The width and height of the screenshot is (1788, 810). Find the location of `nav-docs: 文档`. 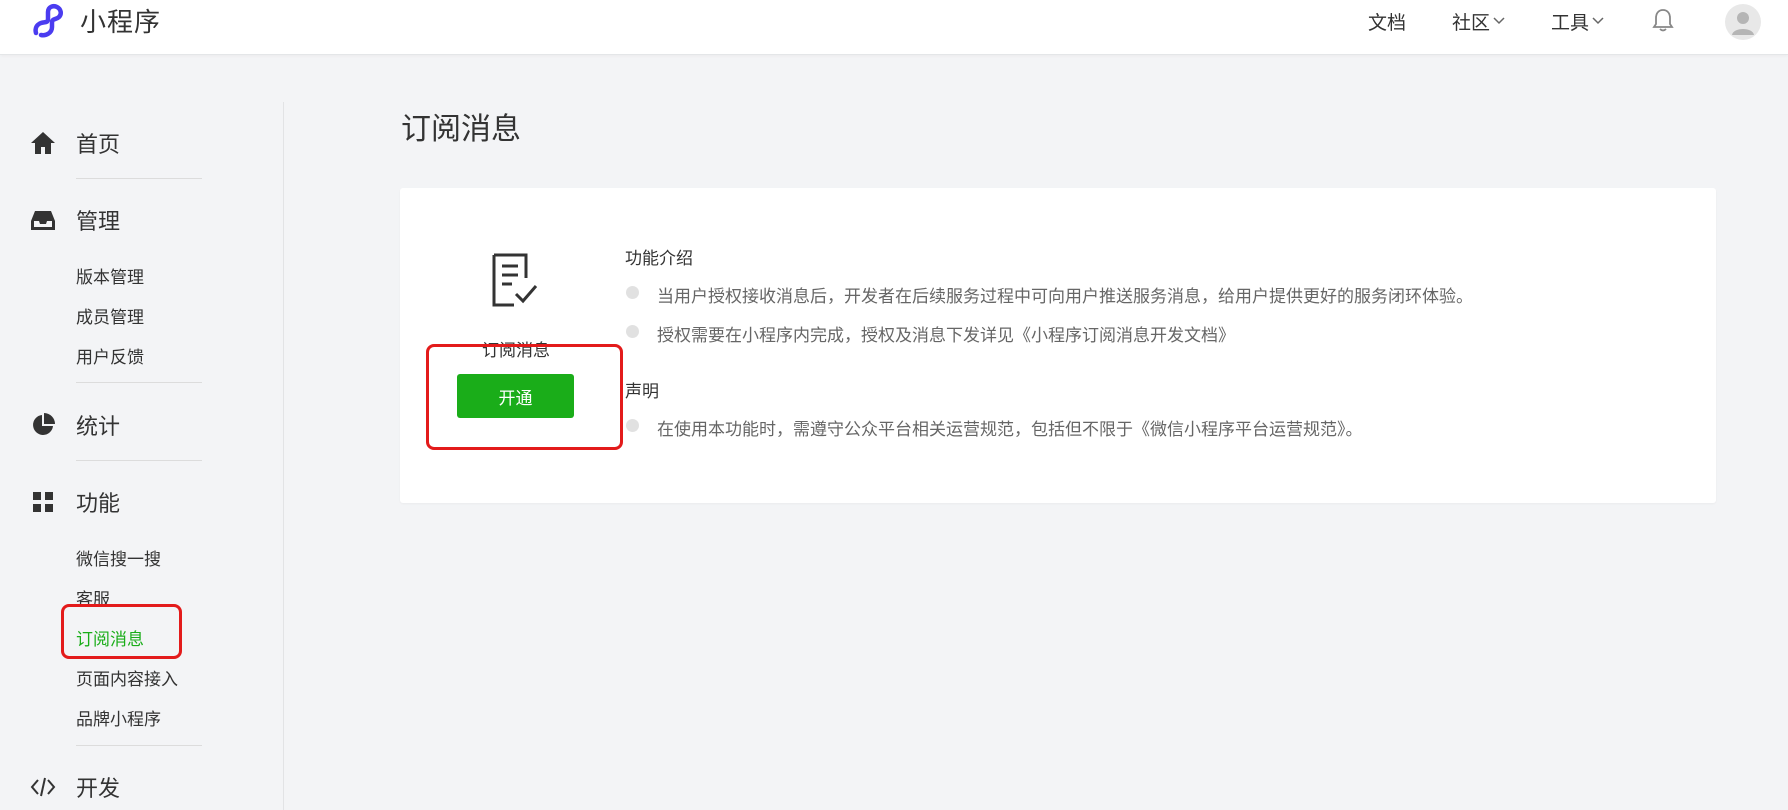

nav-docs: 文档 is located at coordinates (1387, 21).